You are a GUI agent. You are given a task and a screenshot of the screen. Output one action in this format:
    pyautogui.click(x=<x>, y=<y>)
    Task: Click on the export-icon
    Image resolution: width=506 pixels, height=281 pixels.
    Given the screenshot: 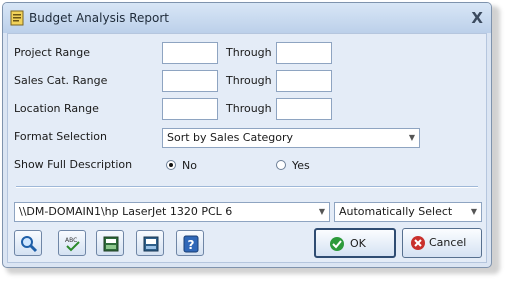 What is the action you would take?
    pyautogui.click(x=151, y=244)
    